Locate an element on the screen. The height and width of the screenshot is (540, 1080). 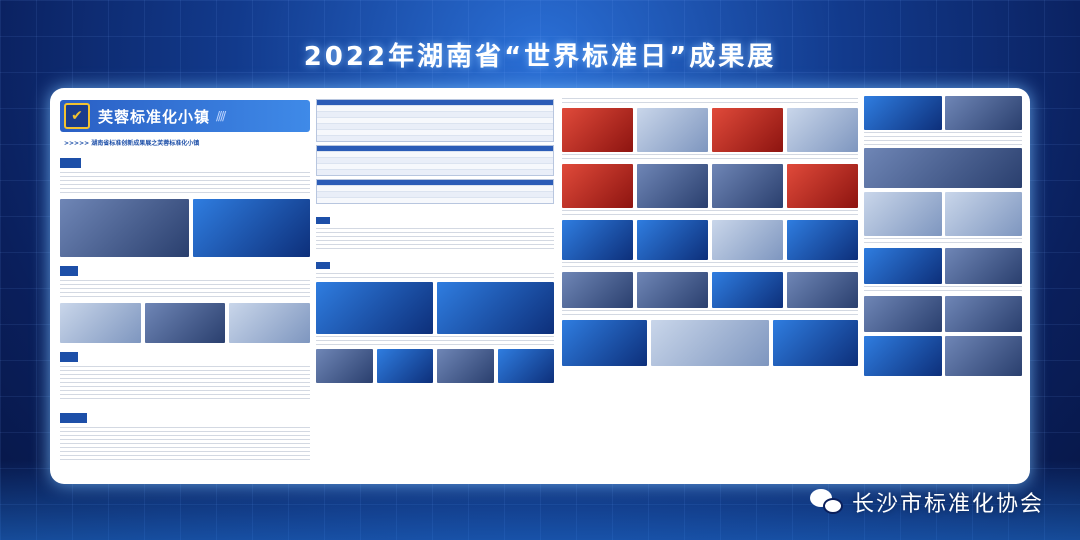
publisher-watermark: 长沙市标准化协会 is located at coordinates (926, 502).